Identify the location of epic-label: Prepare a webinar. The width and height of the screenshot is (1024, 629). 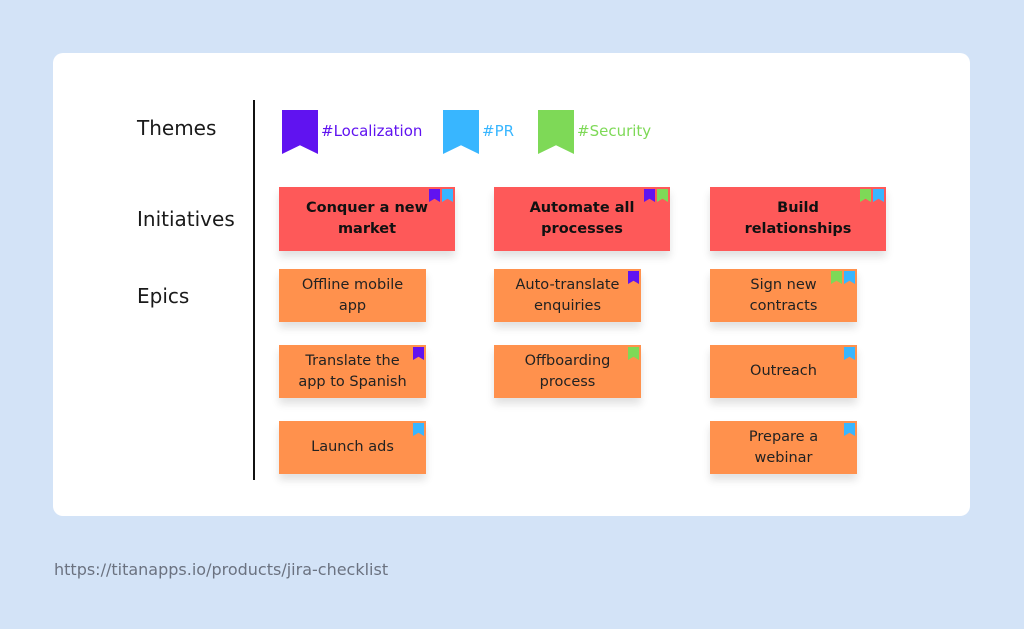
(783, 447).